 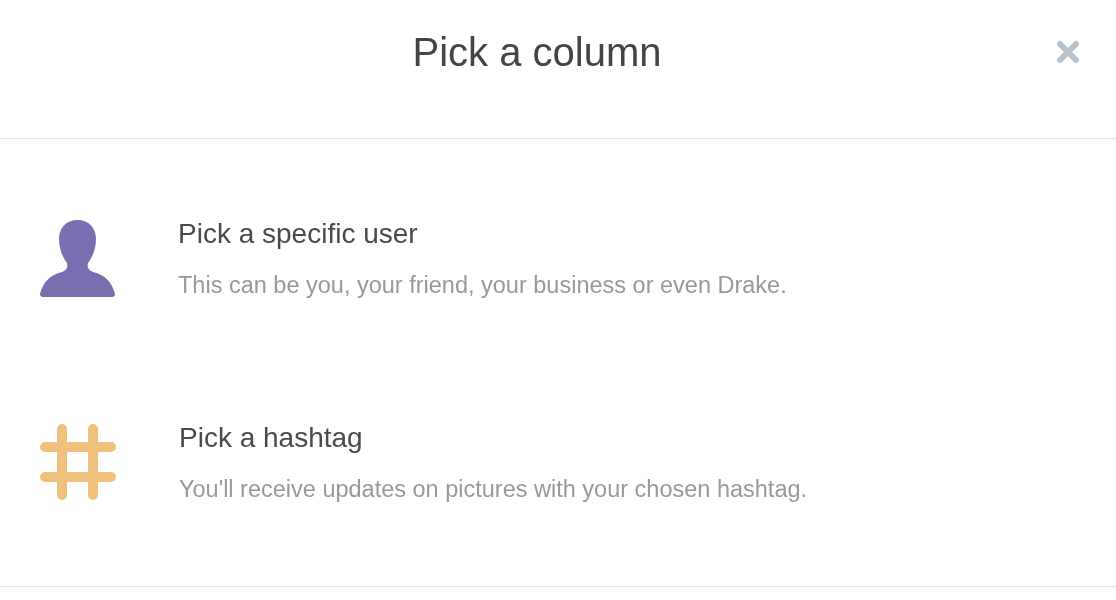 I want to click on option-title: Pick a hashtag, so click(x=271, y=438).